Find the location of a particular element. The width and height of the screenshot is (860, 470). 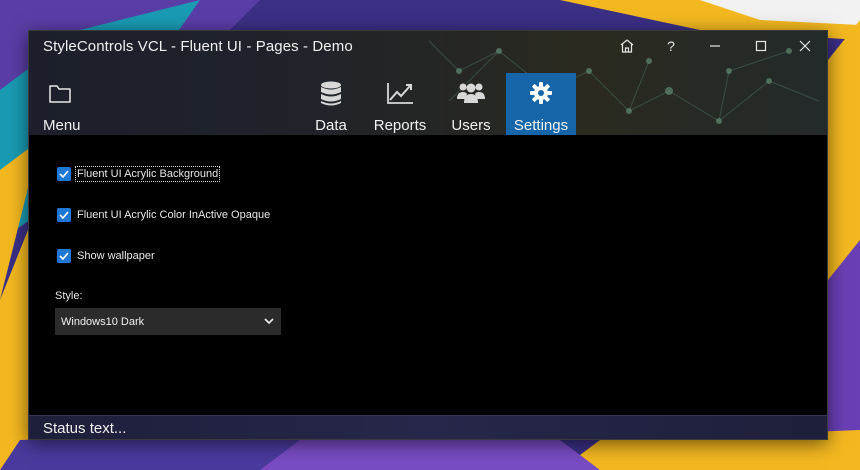

home-icon is located at coordinates (627, 46).